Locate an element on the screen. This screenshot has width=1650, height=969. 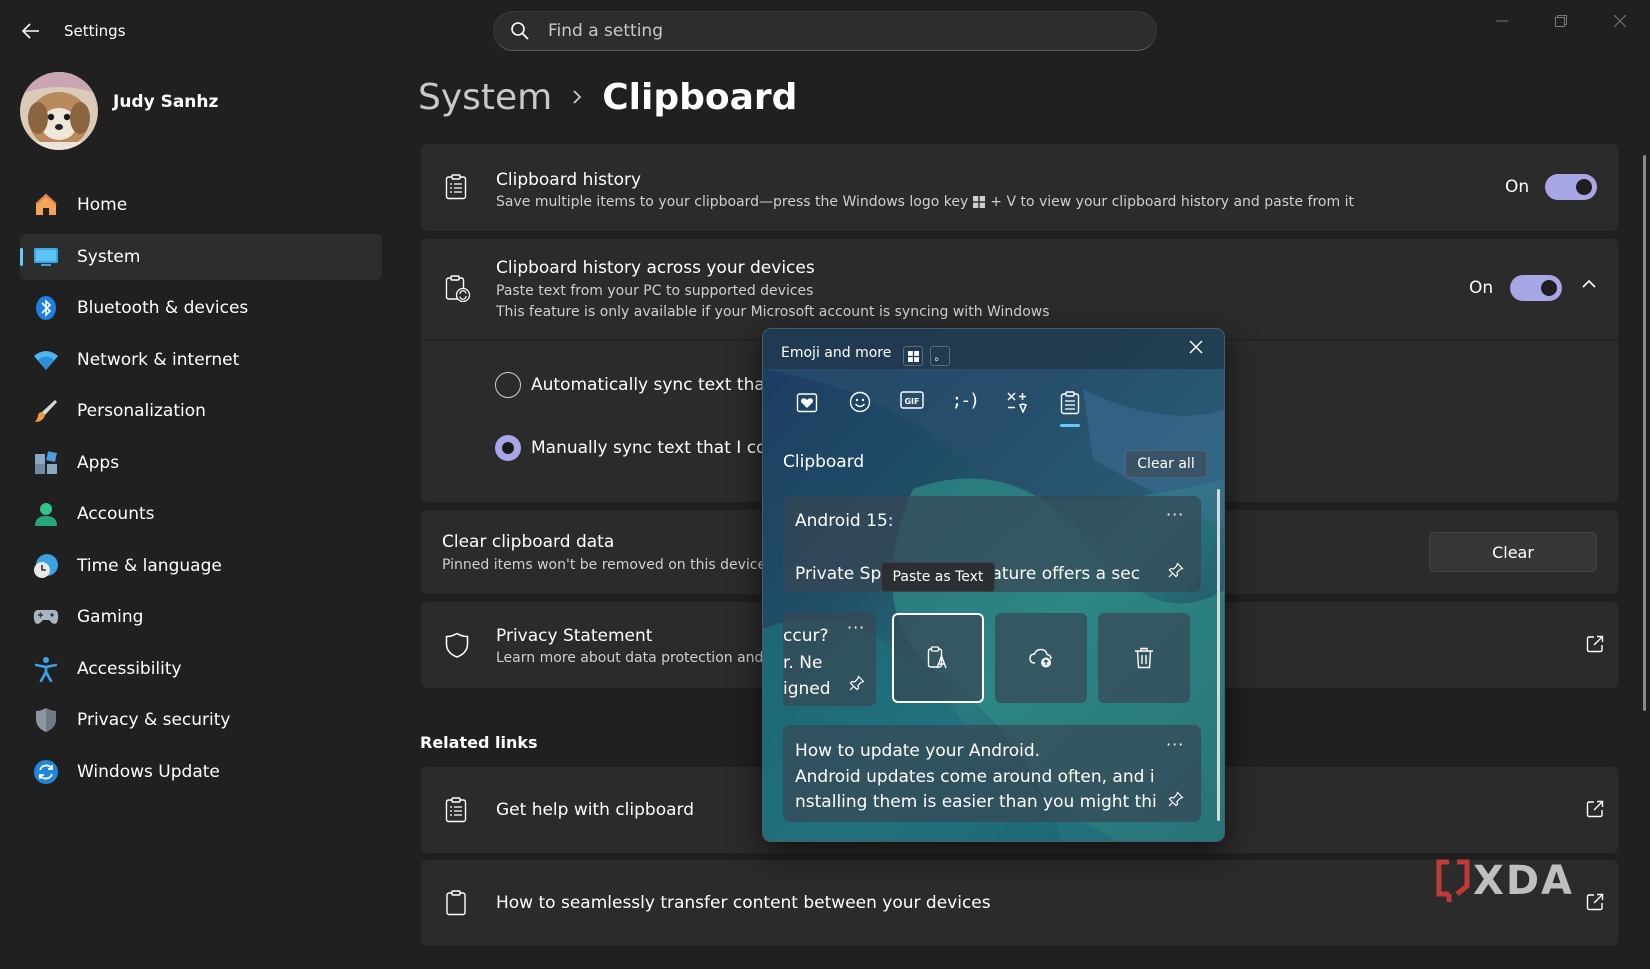
clip-text: Android updates come around often, and i is located at coordinates (975, 777).